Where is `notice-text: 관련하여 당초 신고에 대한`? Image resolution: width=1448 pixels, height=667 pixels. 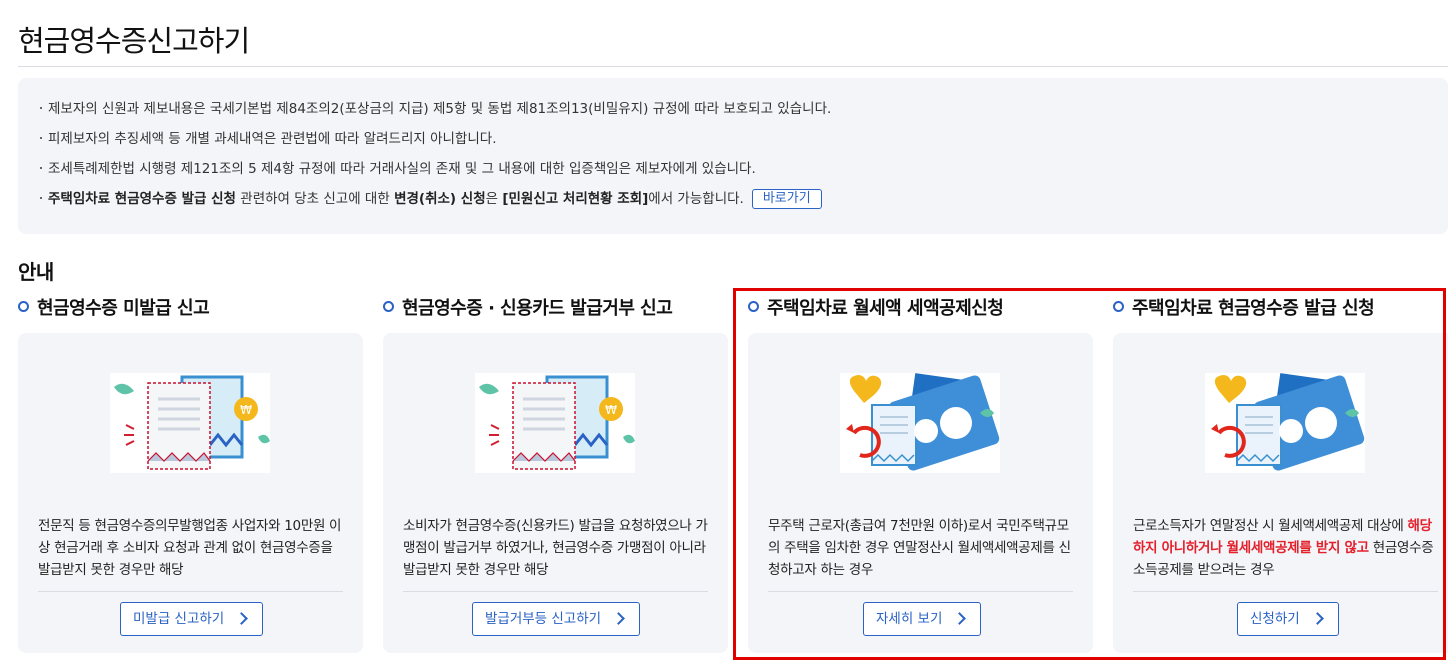 notice-text: 관련하여 당초 신고에 대한 is located at coordinates (315, 199).